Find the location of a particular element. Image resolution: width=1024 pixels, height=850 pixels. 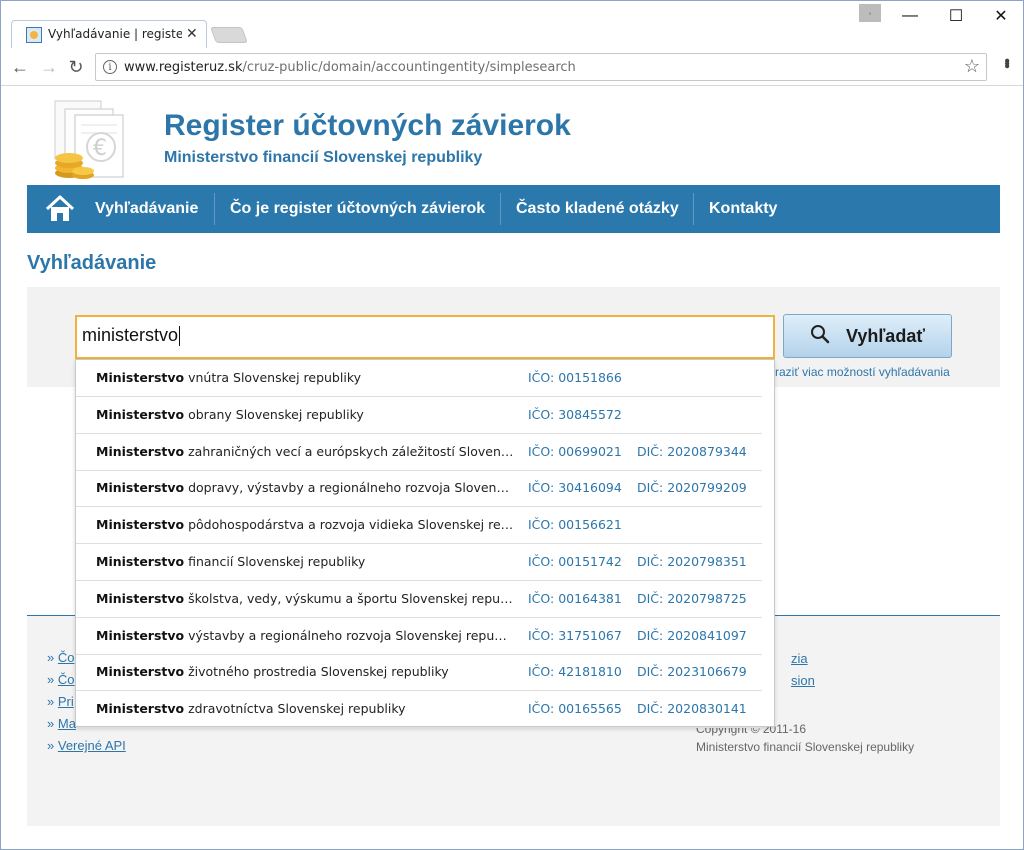

suggestion-ico: IČO: 00156621 is located at coordinates (575, 525).